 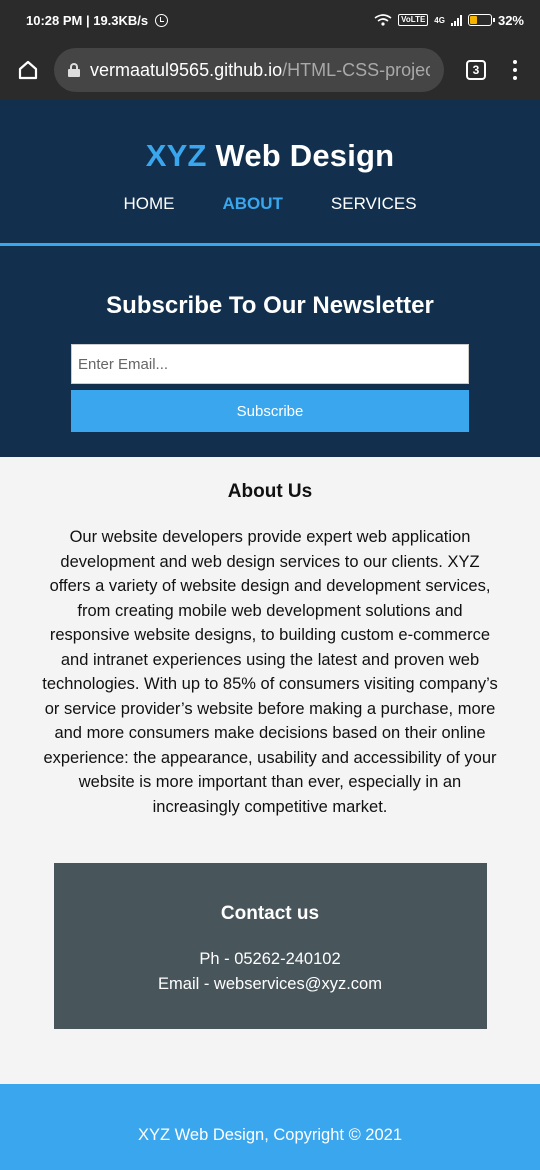 I want to click on contact-email: Email - webservices@xyz.com, so click(x=270, y=984).